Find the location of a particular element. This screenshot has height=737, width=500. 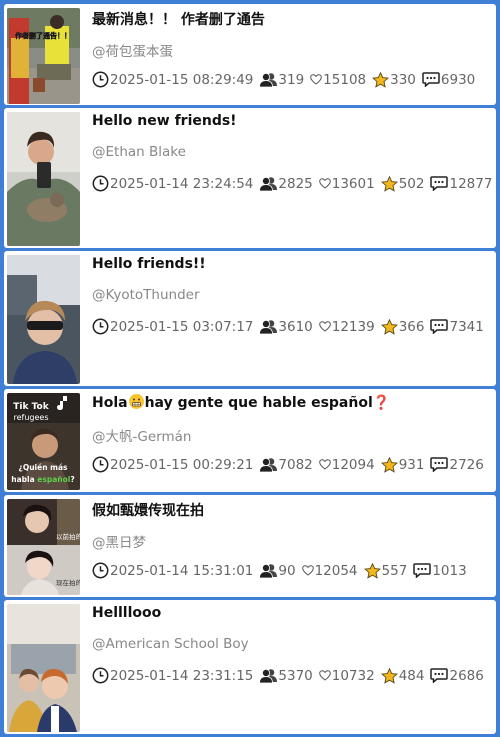

thumbnail-line2: habla español? is located at coordinates (42, 479).